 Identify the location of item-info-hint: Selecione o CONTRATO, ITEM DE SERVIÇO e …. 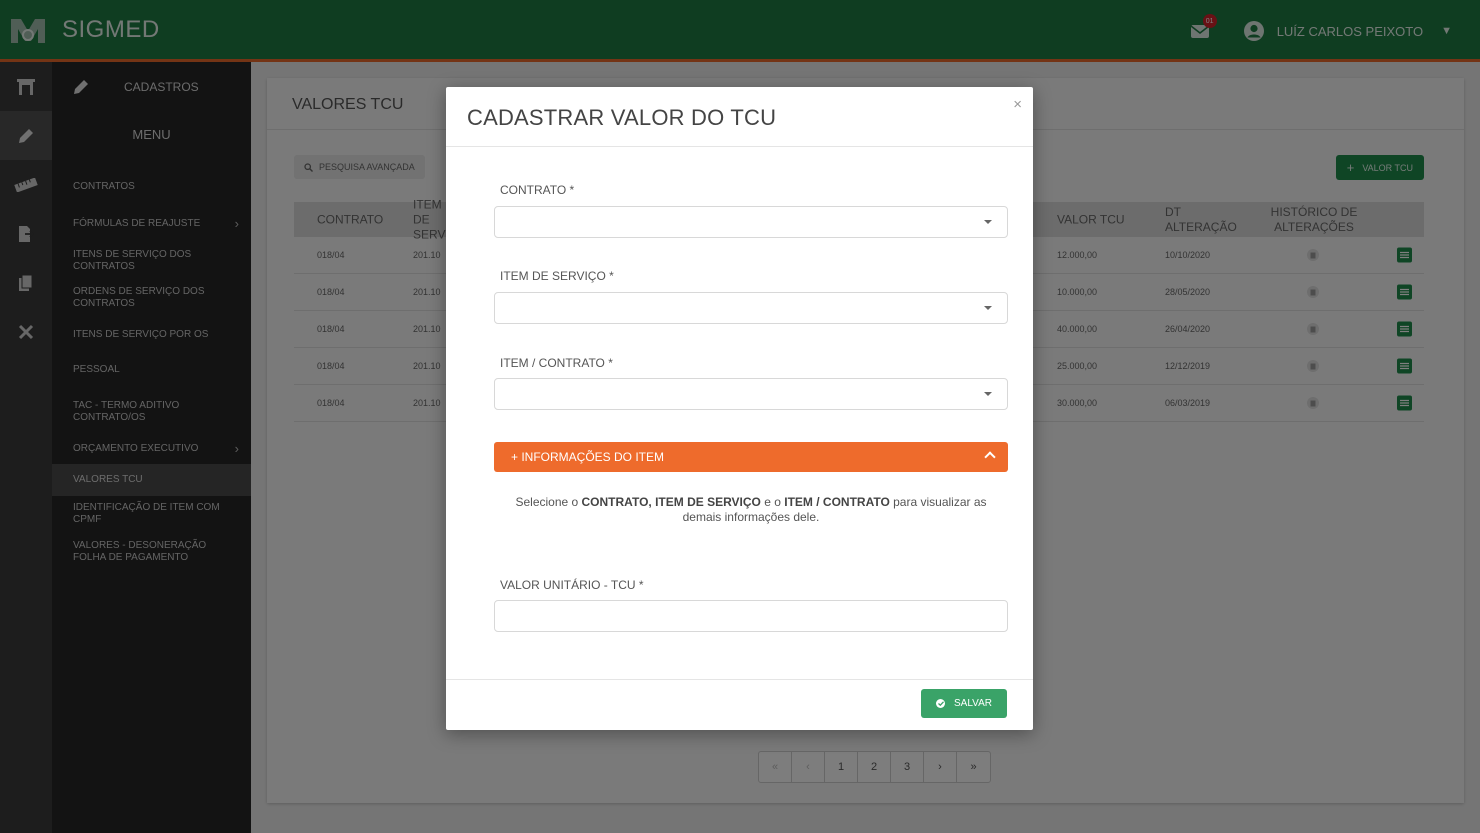
(751, 510).